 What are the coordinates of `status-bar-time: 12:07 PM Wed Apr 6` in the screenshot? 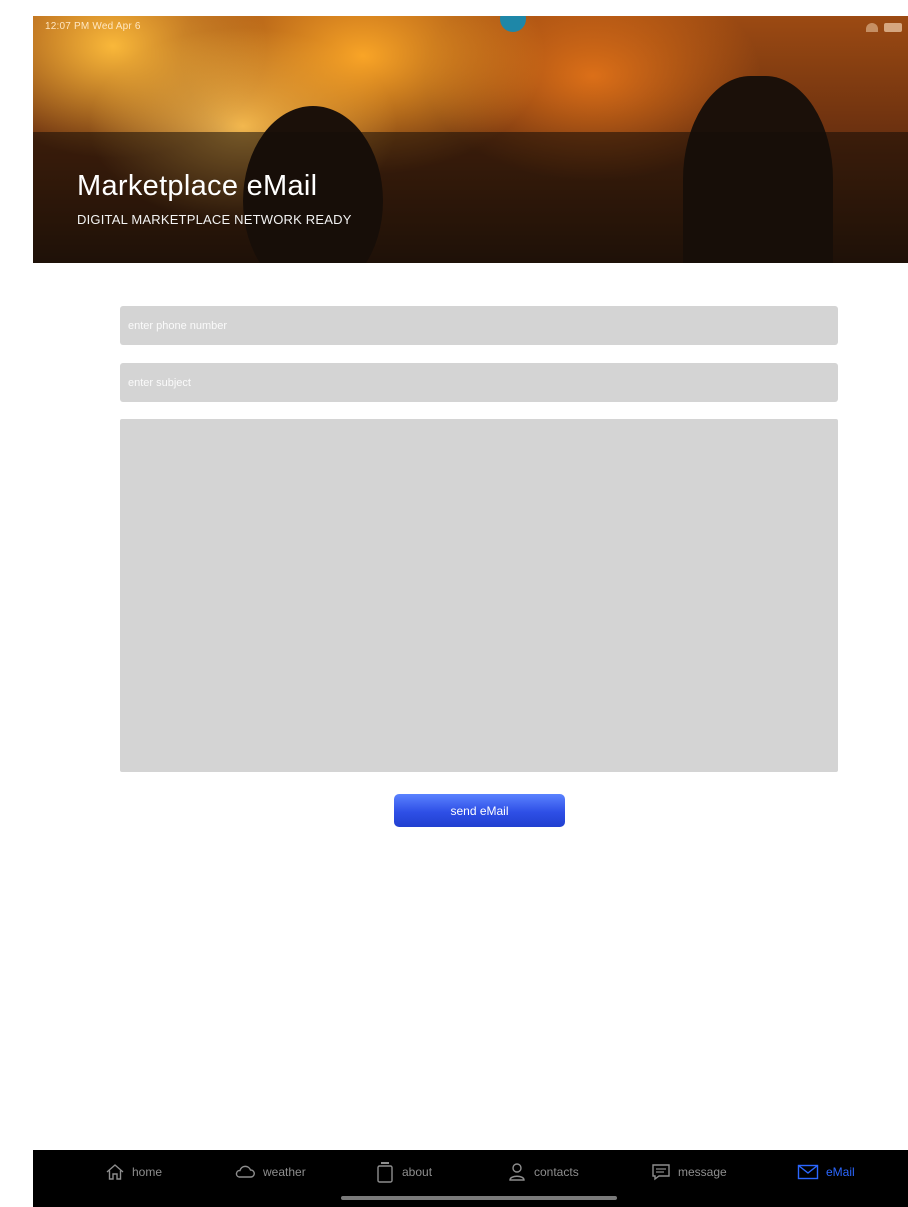 It's located at (93, 26).